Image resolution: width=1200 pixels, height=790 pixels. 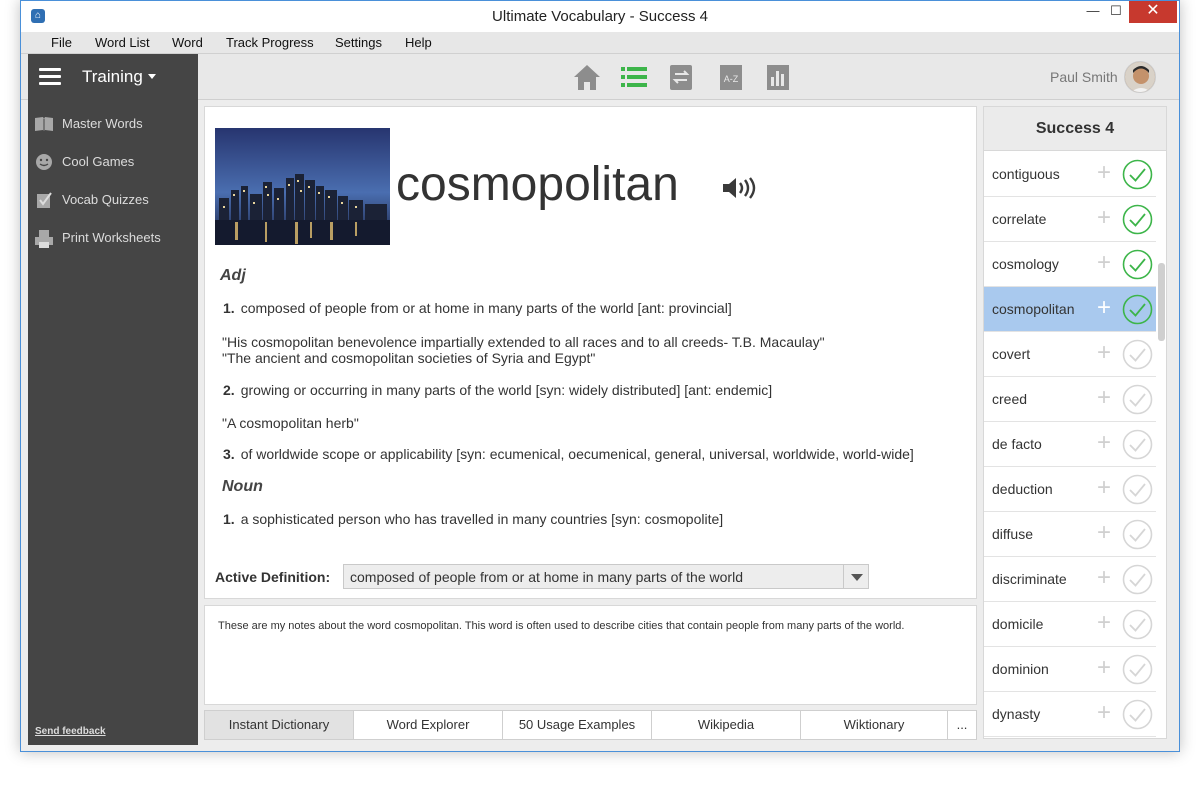 I want to click on mode-label: Training, so click(x=112, y=77).